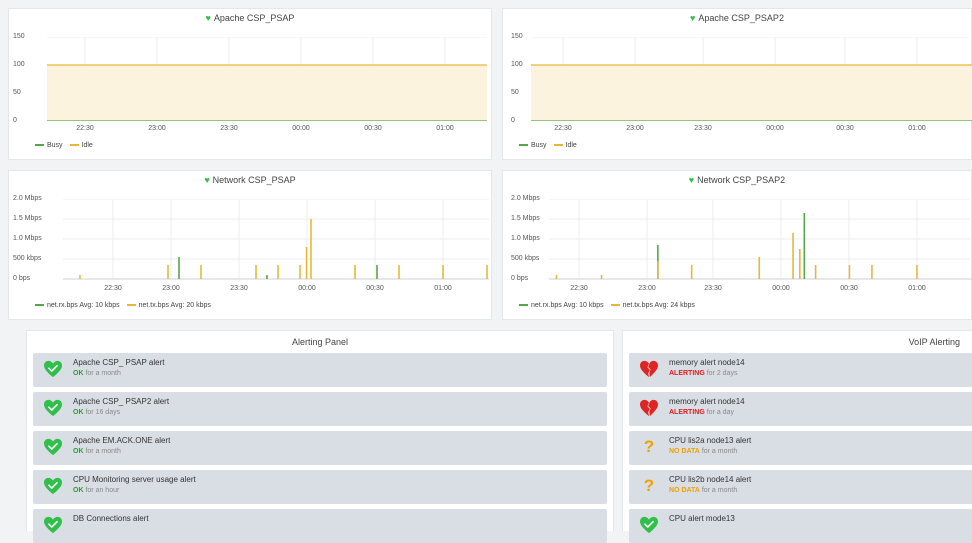  Describe the element at coordinates (702, 518) in the screenshot. I see `alert-name: CPU alert mode13` at that location.